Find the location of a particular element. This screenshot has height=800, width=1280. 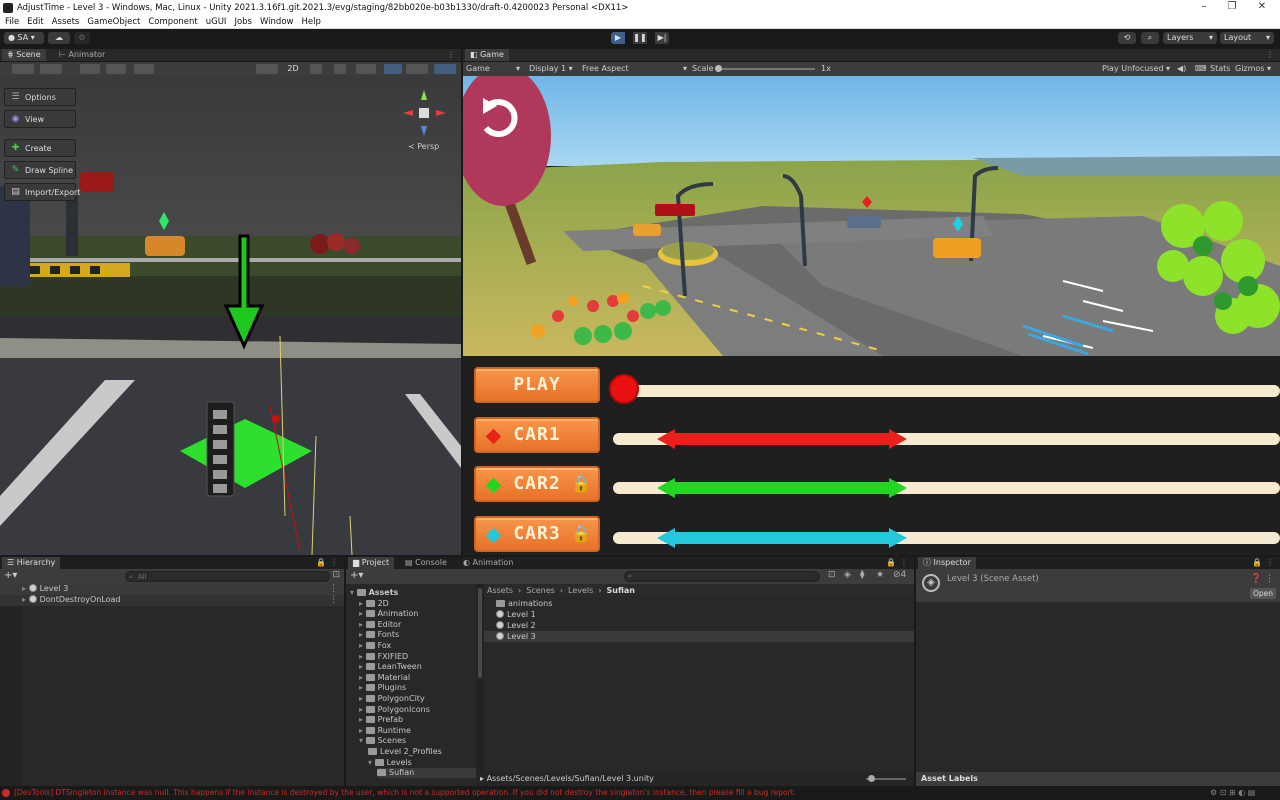

tree-item-fxified: ▸ FXIFIED is located at coordinates (383, 657).